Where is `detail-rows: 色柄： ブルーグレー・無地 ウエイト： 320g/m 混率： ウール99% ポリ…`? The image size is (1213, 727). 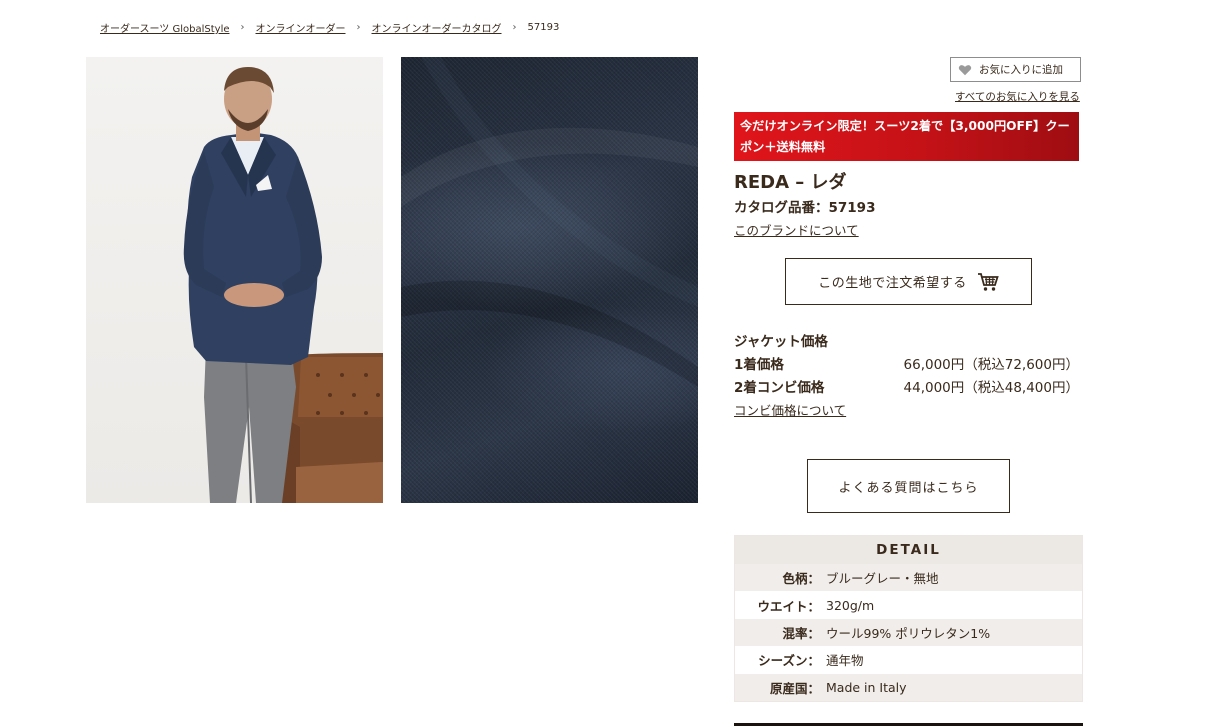
detail-rows: 色柄： ブルーグレー・無地 ウエイト： 320g/m 混率： ウール99% ポリ… is located at coordinates (908, 632).